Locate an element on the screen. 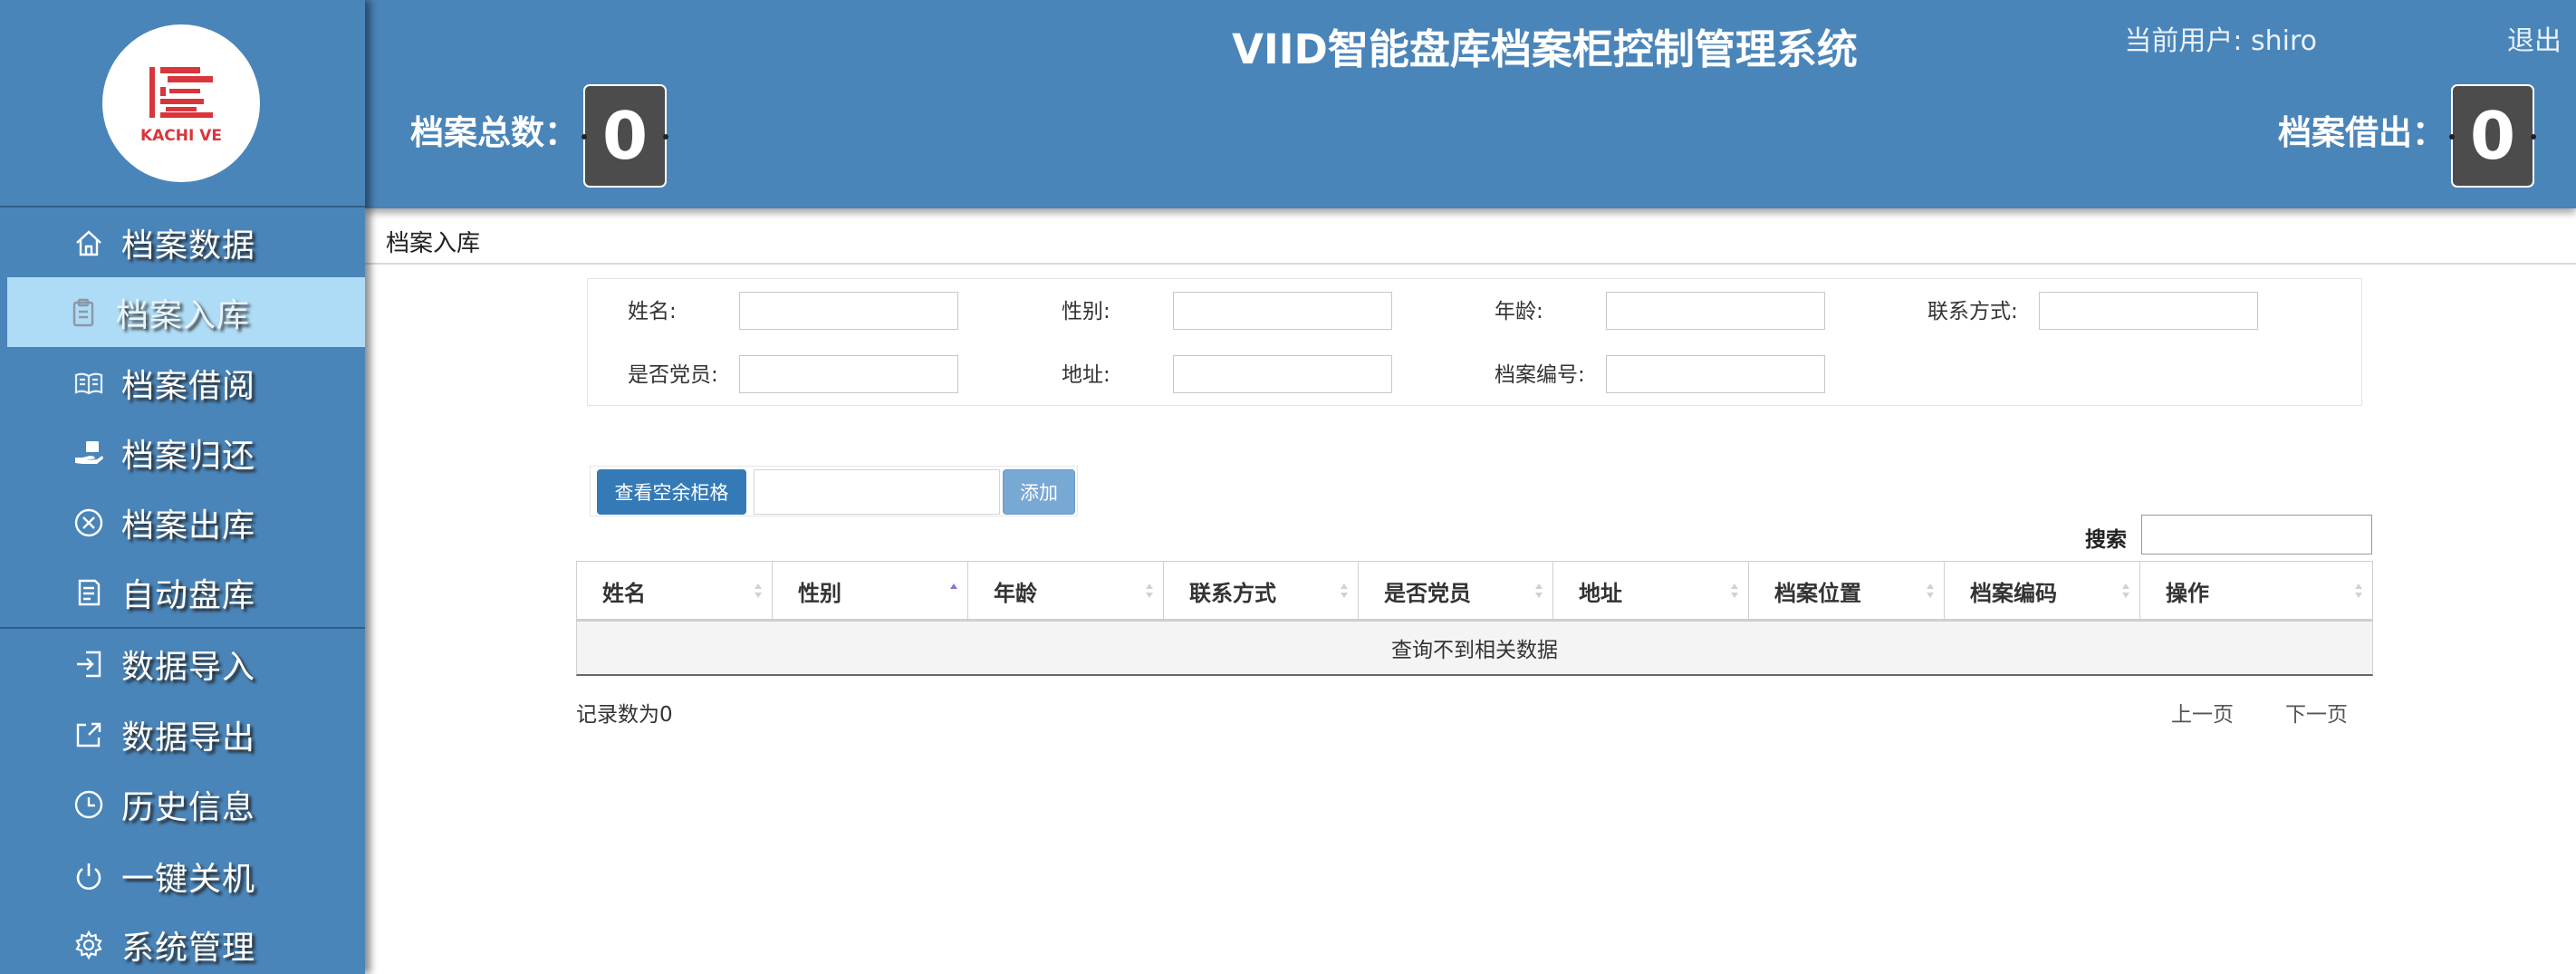 This screenshot has height=974, width=2576. sidebar-item-data-import: 数据导入 is located at coordinates (186, 664).